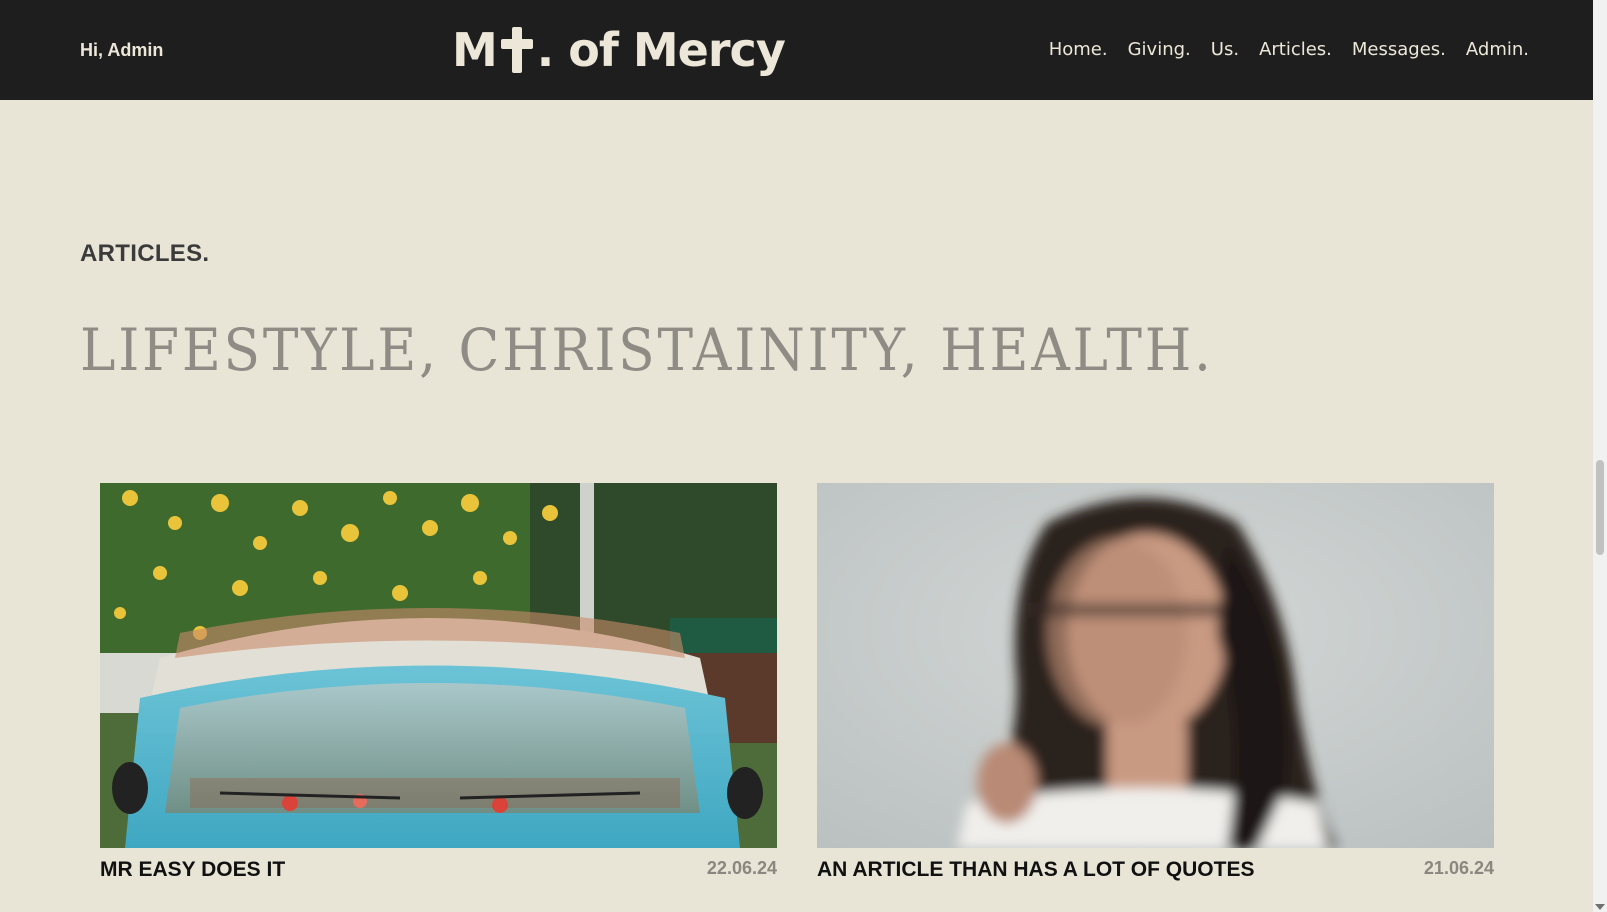 The image size is (1607, 912). I want to click on page-scrollbar, so click(1600, 456).